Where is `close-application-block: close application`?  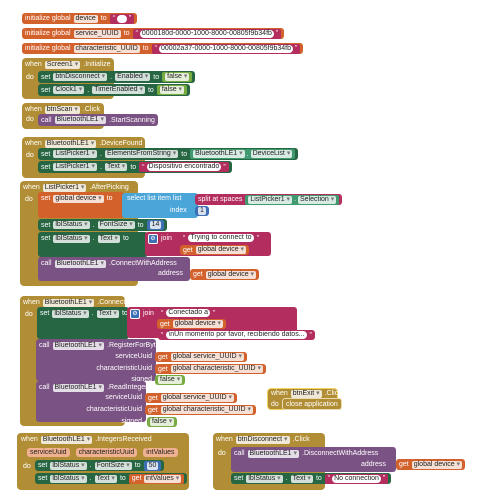 close-application-block: close application is located at coordinates (312, 404).